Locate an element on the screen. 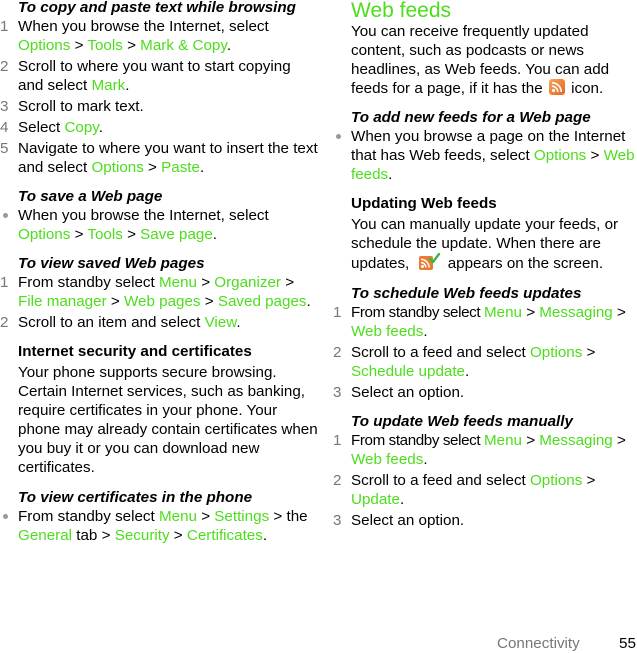 The height and width of the screenshot is (653, 637). page-number: 55 is located at coordinates (627, 643).